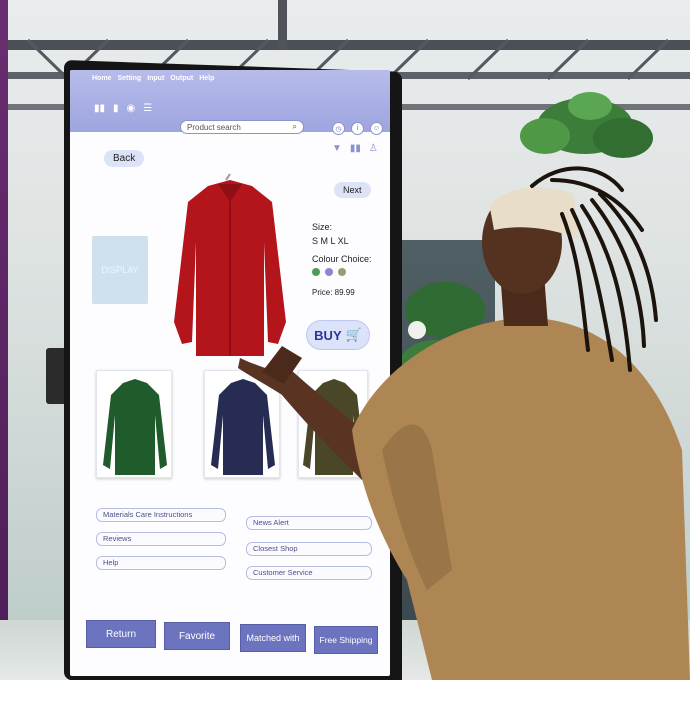  I want to click on back-button: Back, so click(124, 158).